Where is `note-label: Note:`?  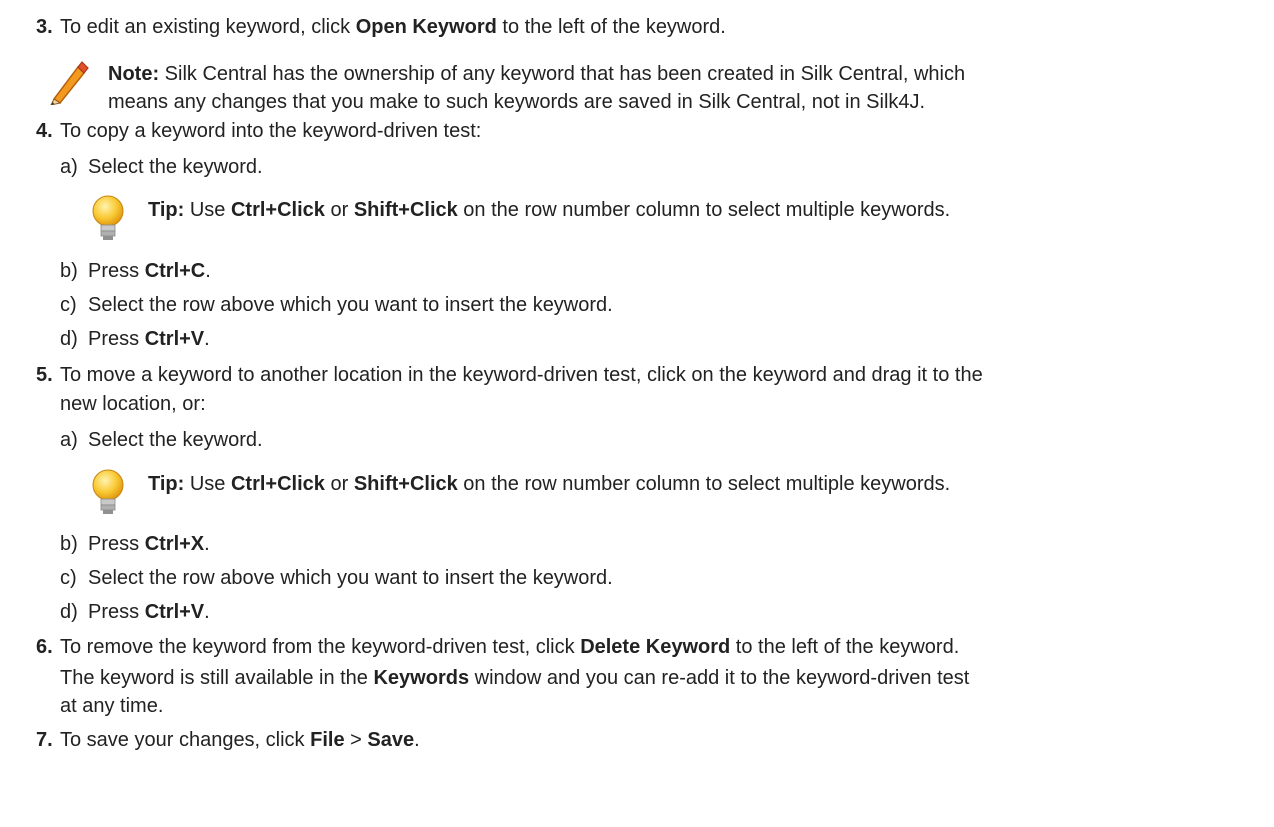 note-label: Note: is located at coordinates (134, 74).